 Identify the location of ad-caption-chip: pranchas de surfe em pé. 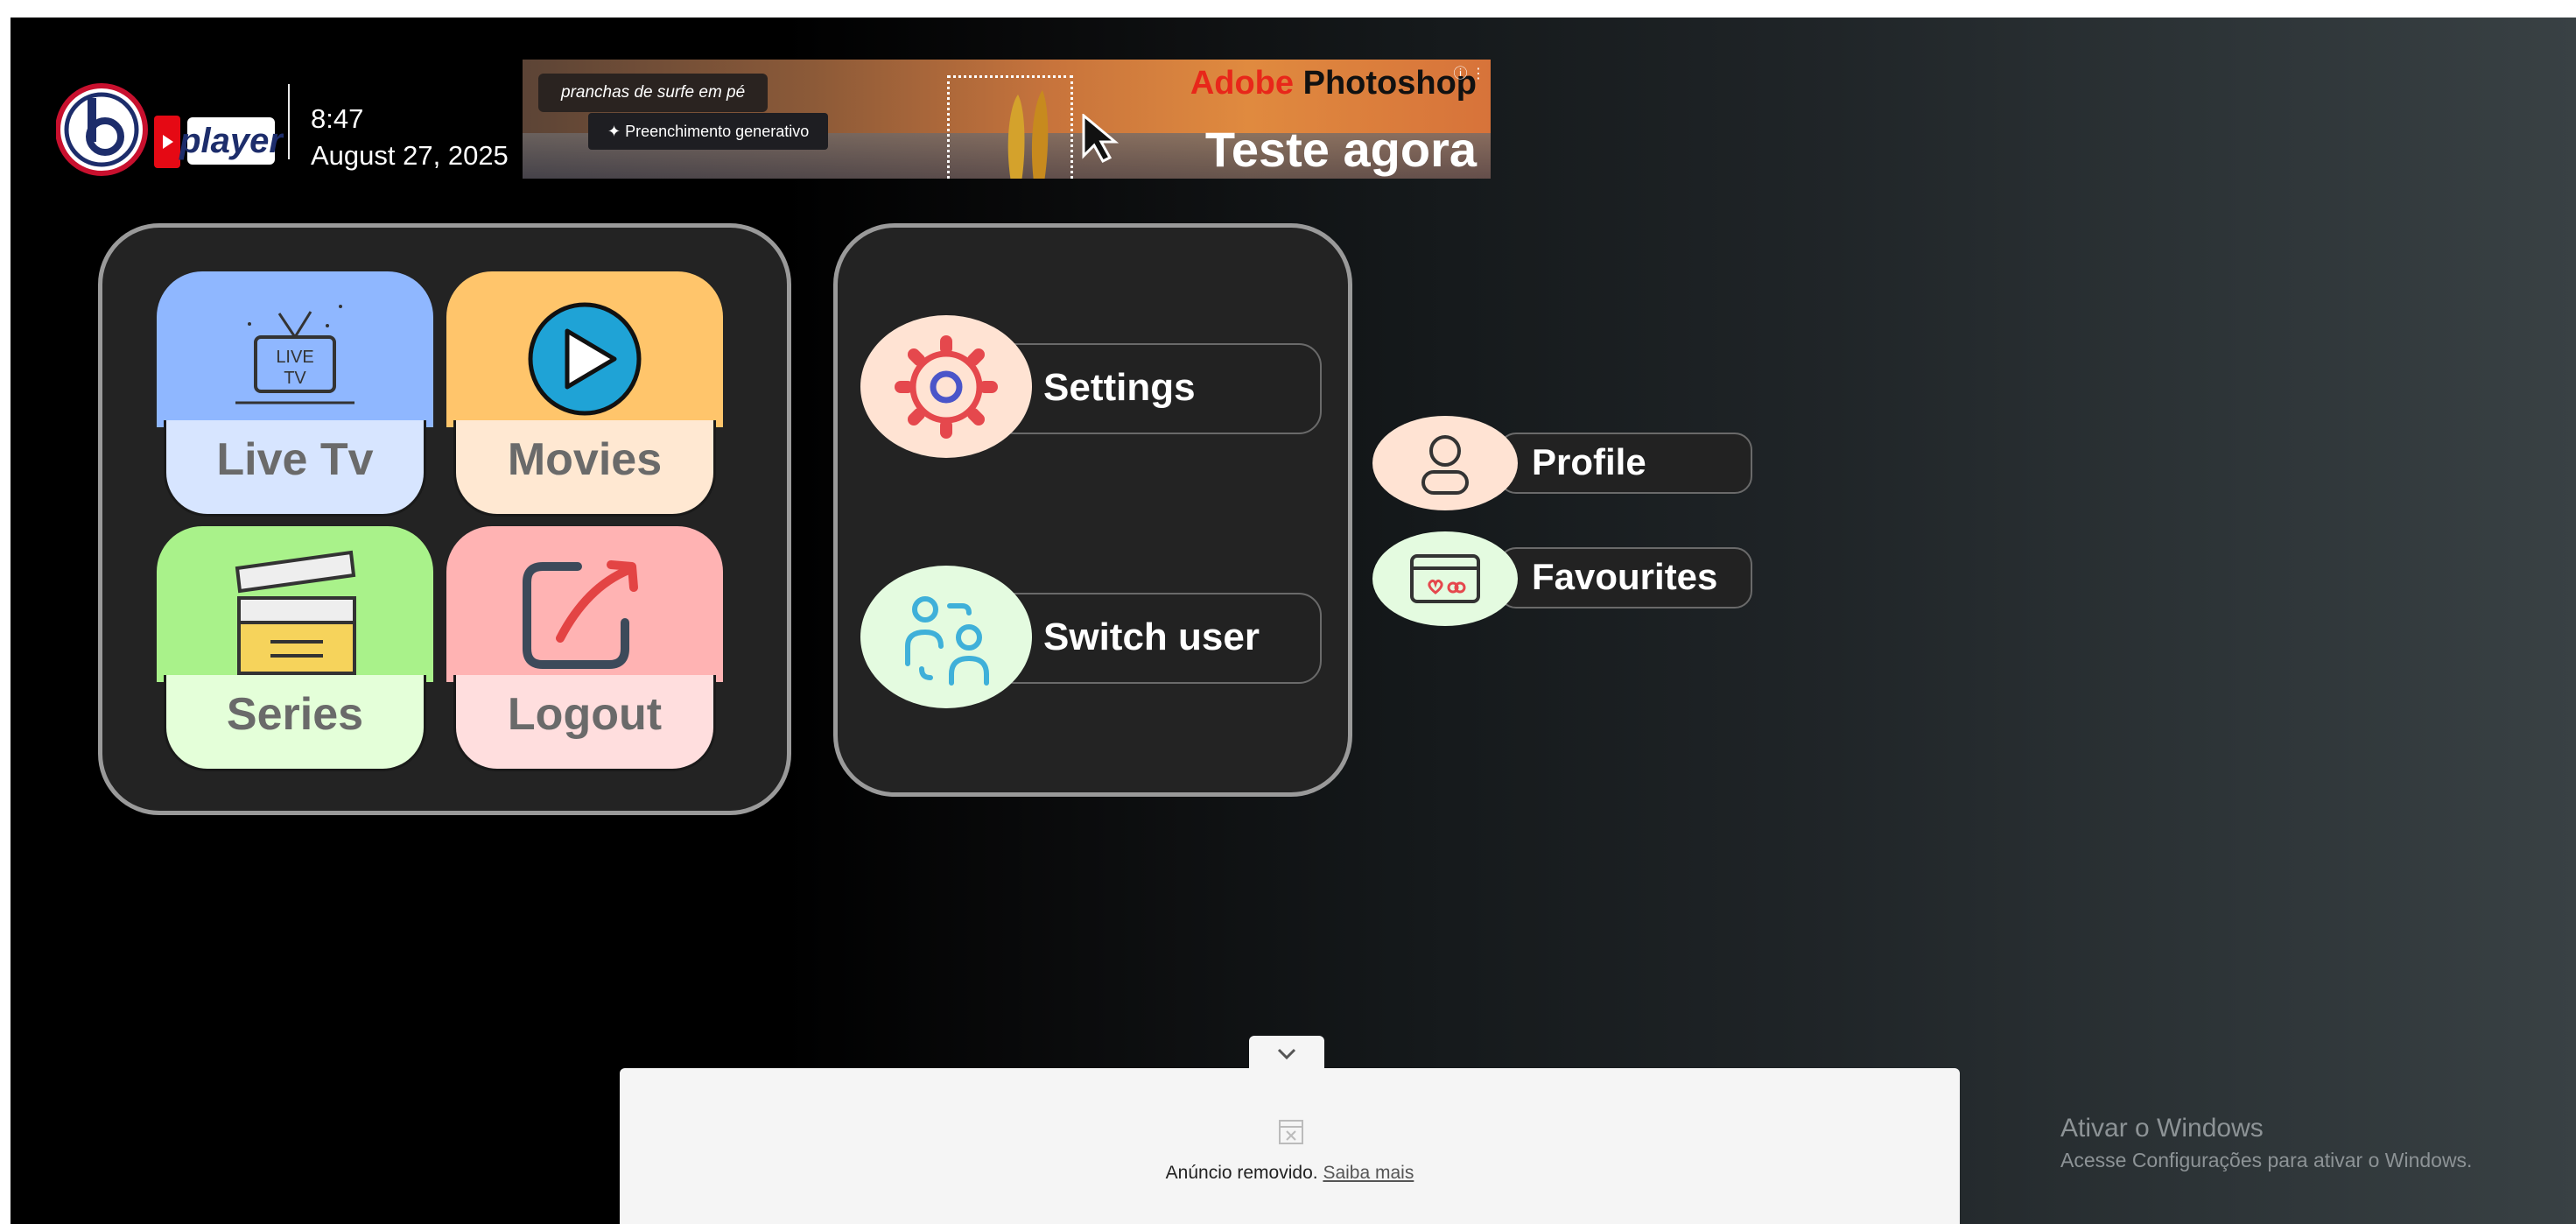
(653, 93).